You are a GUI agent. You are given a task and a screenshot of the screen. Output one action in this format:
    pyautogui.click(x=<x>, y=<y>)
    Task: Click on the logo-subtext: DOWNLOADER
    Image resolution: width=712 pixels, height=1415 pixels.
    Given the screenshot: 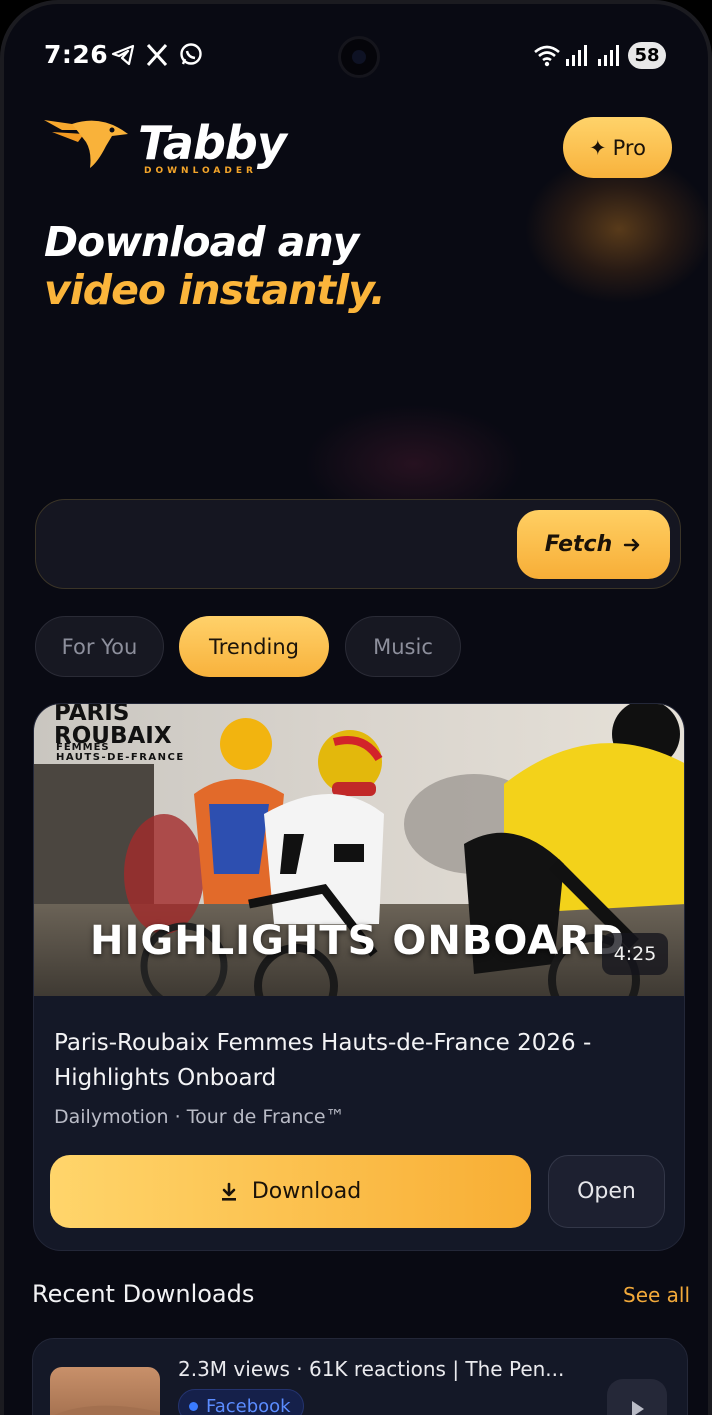 What is the action you would take?
    pyautogui.click(x=200, y=171)
    